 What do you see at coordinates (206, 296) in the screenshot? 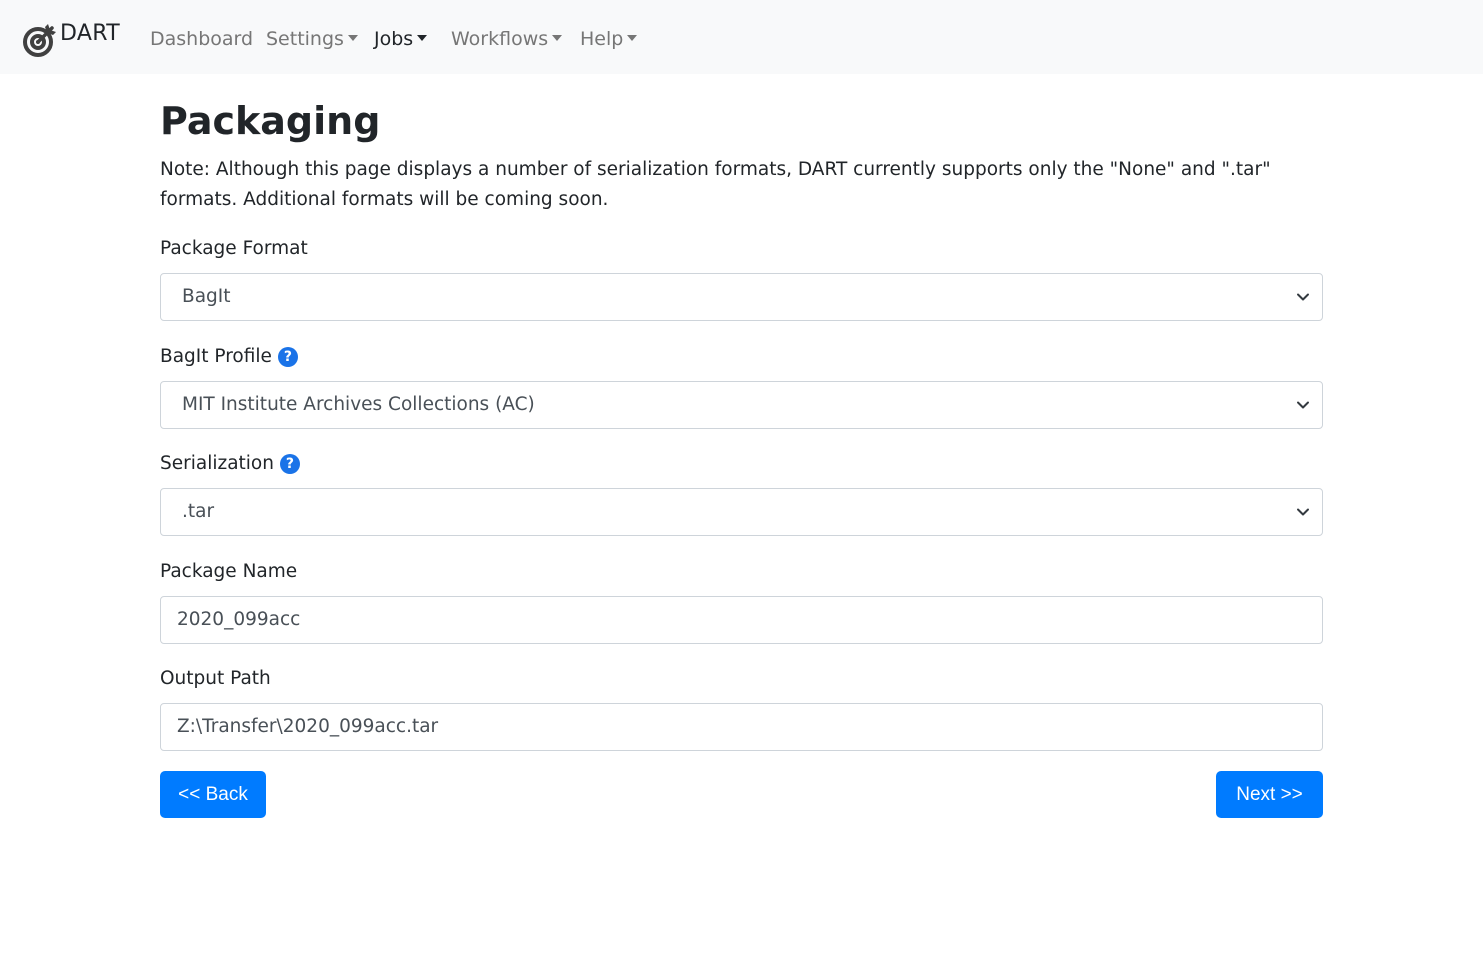
I see `package-format-value: BagIt` at bounding box center [206, 296].